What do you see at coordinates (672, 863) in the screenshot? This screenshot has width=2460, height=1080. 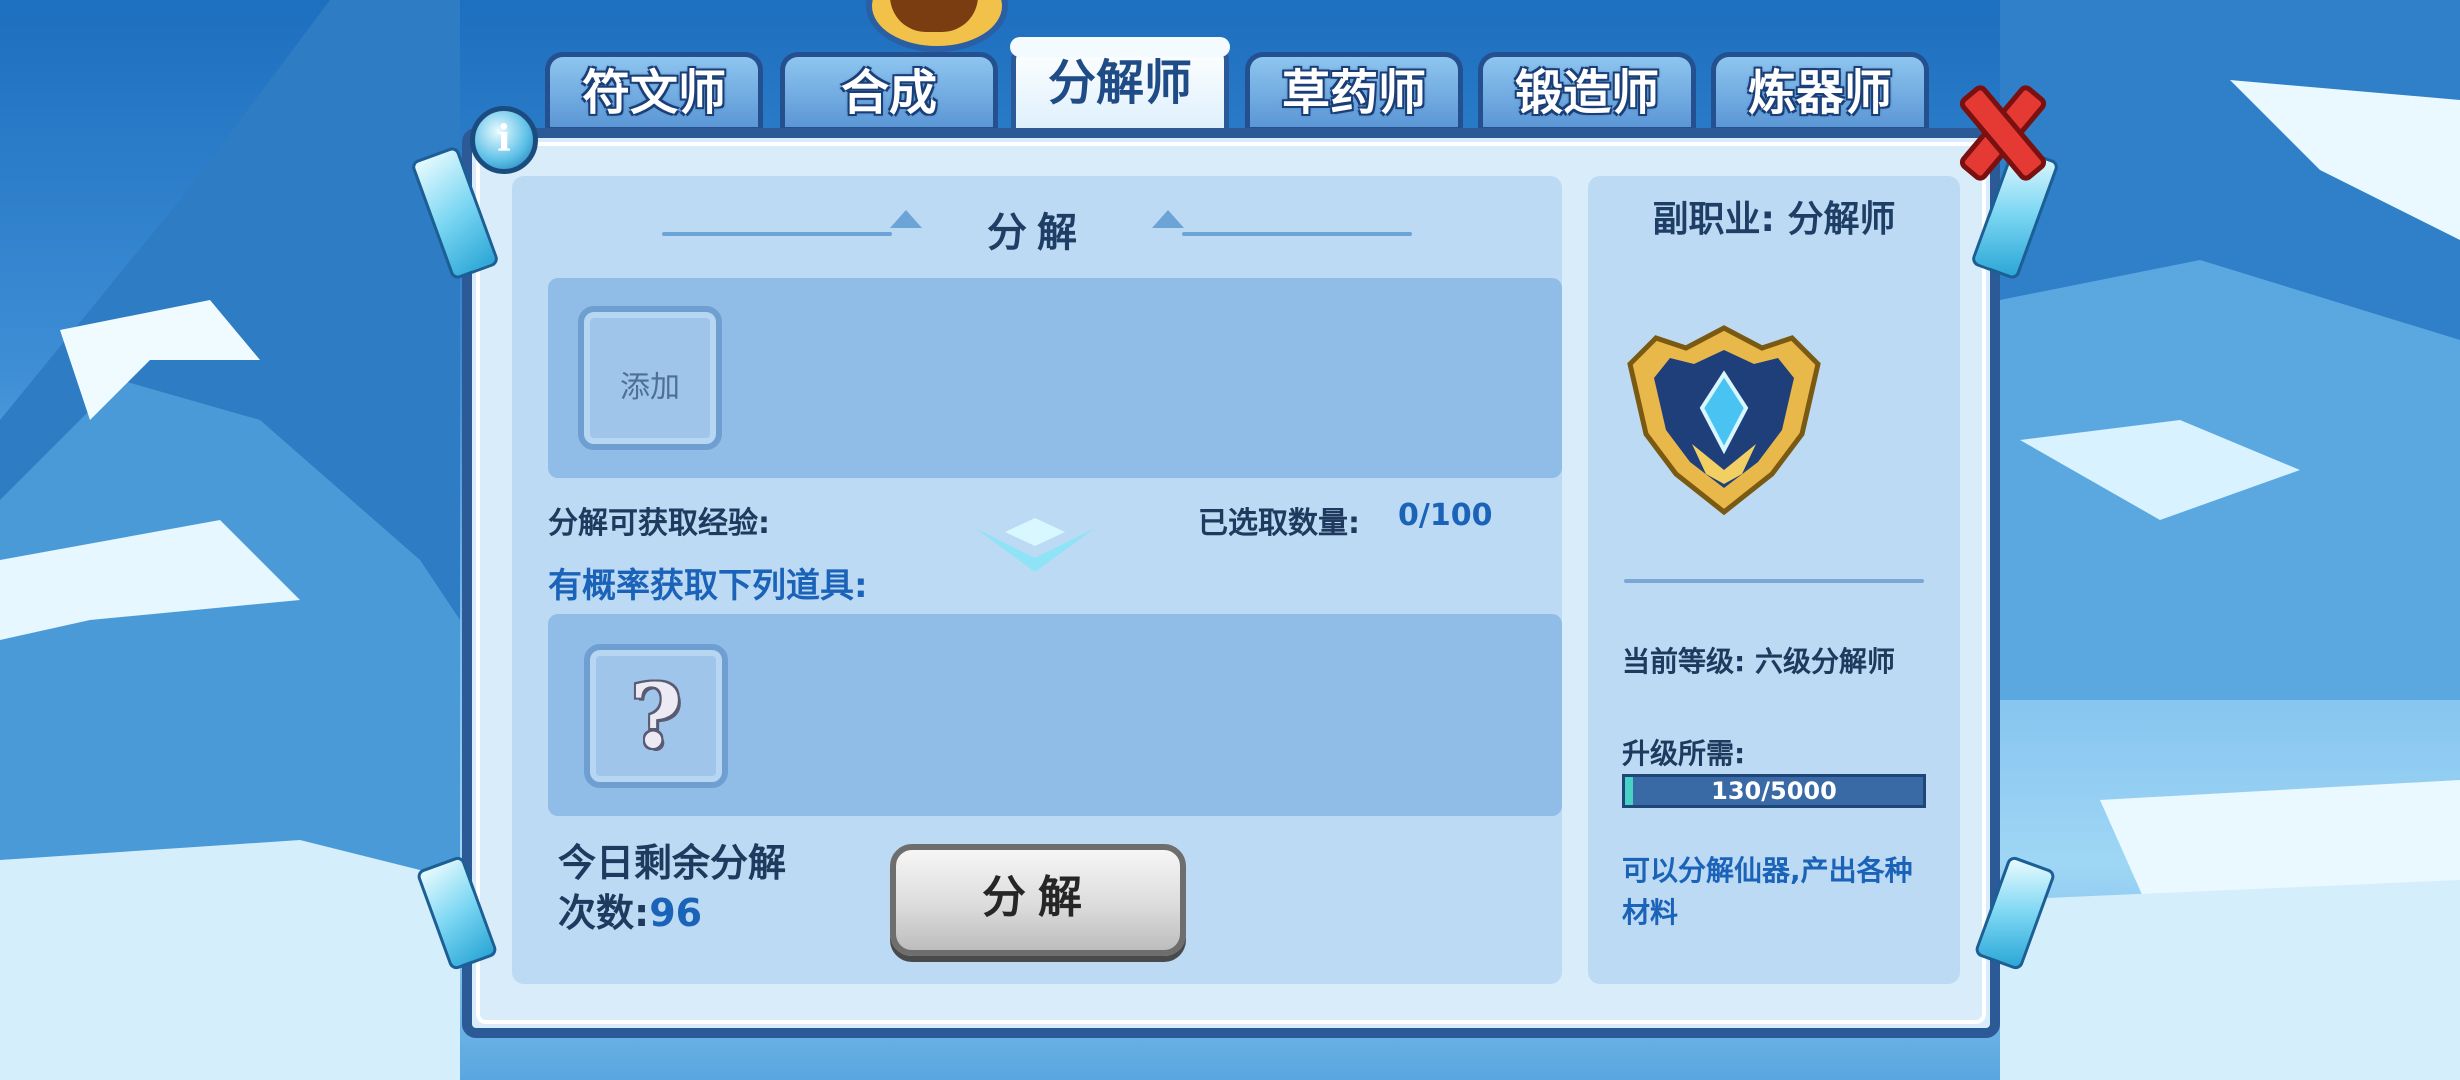 I see `remaining-label-line1: 今日剩余分解` at bounding box center [672, 863].